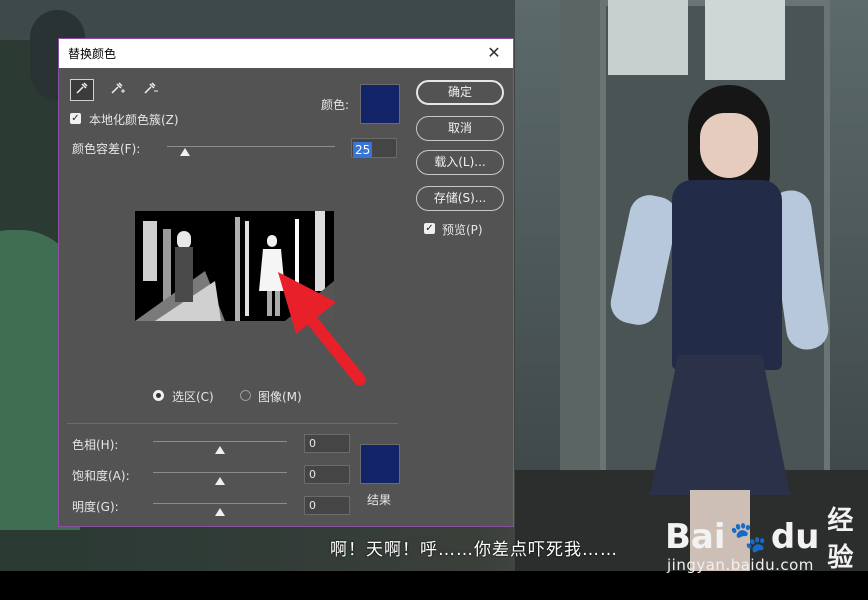  I want to click on annotation-arrow, so click(322, 329).